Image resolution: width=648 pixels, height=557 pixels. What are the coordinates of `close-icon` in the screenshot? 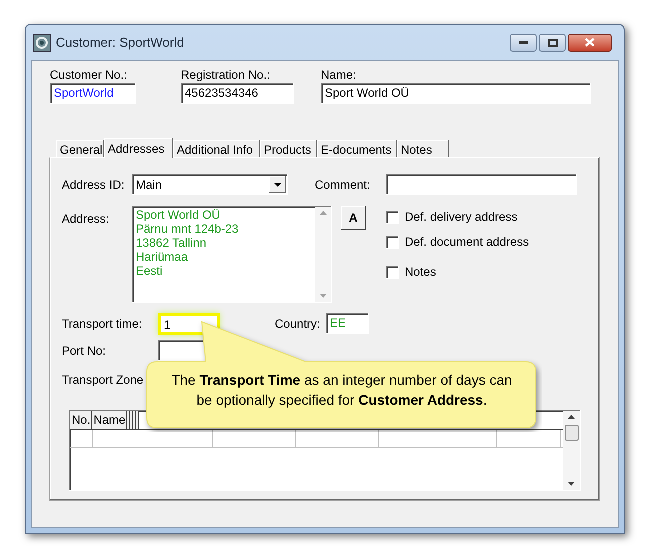 It's located at (590, 42).